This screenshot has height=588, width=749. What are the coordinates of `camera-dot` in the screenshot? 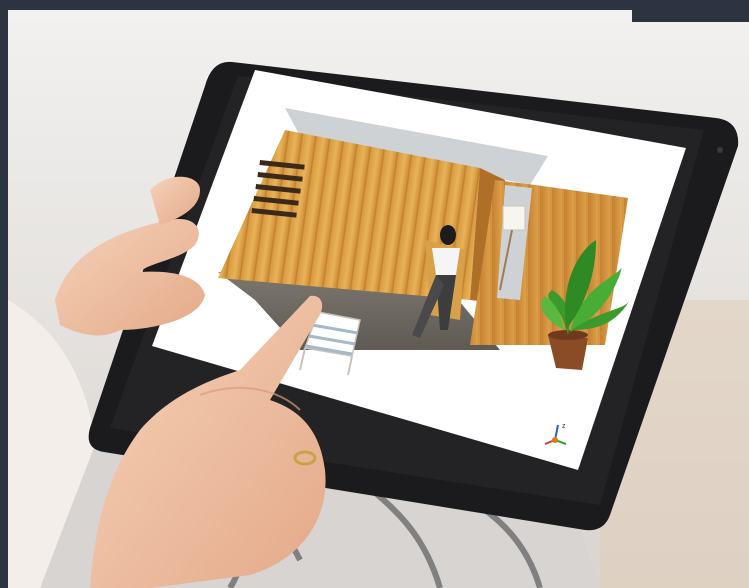 It's located at (720, 150).